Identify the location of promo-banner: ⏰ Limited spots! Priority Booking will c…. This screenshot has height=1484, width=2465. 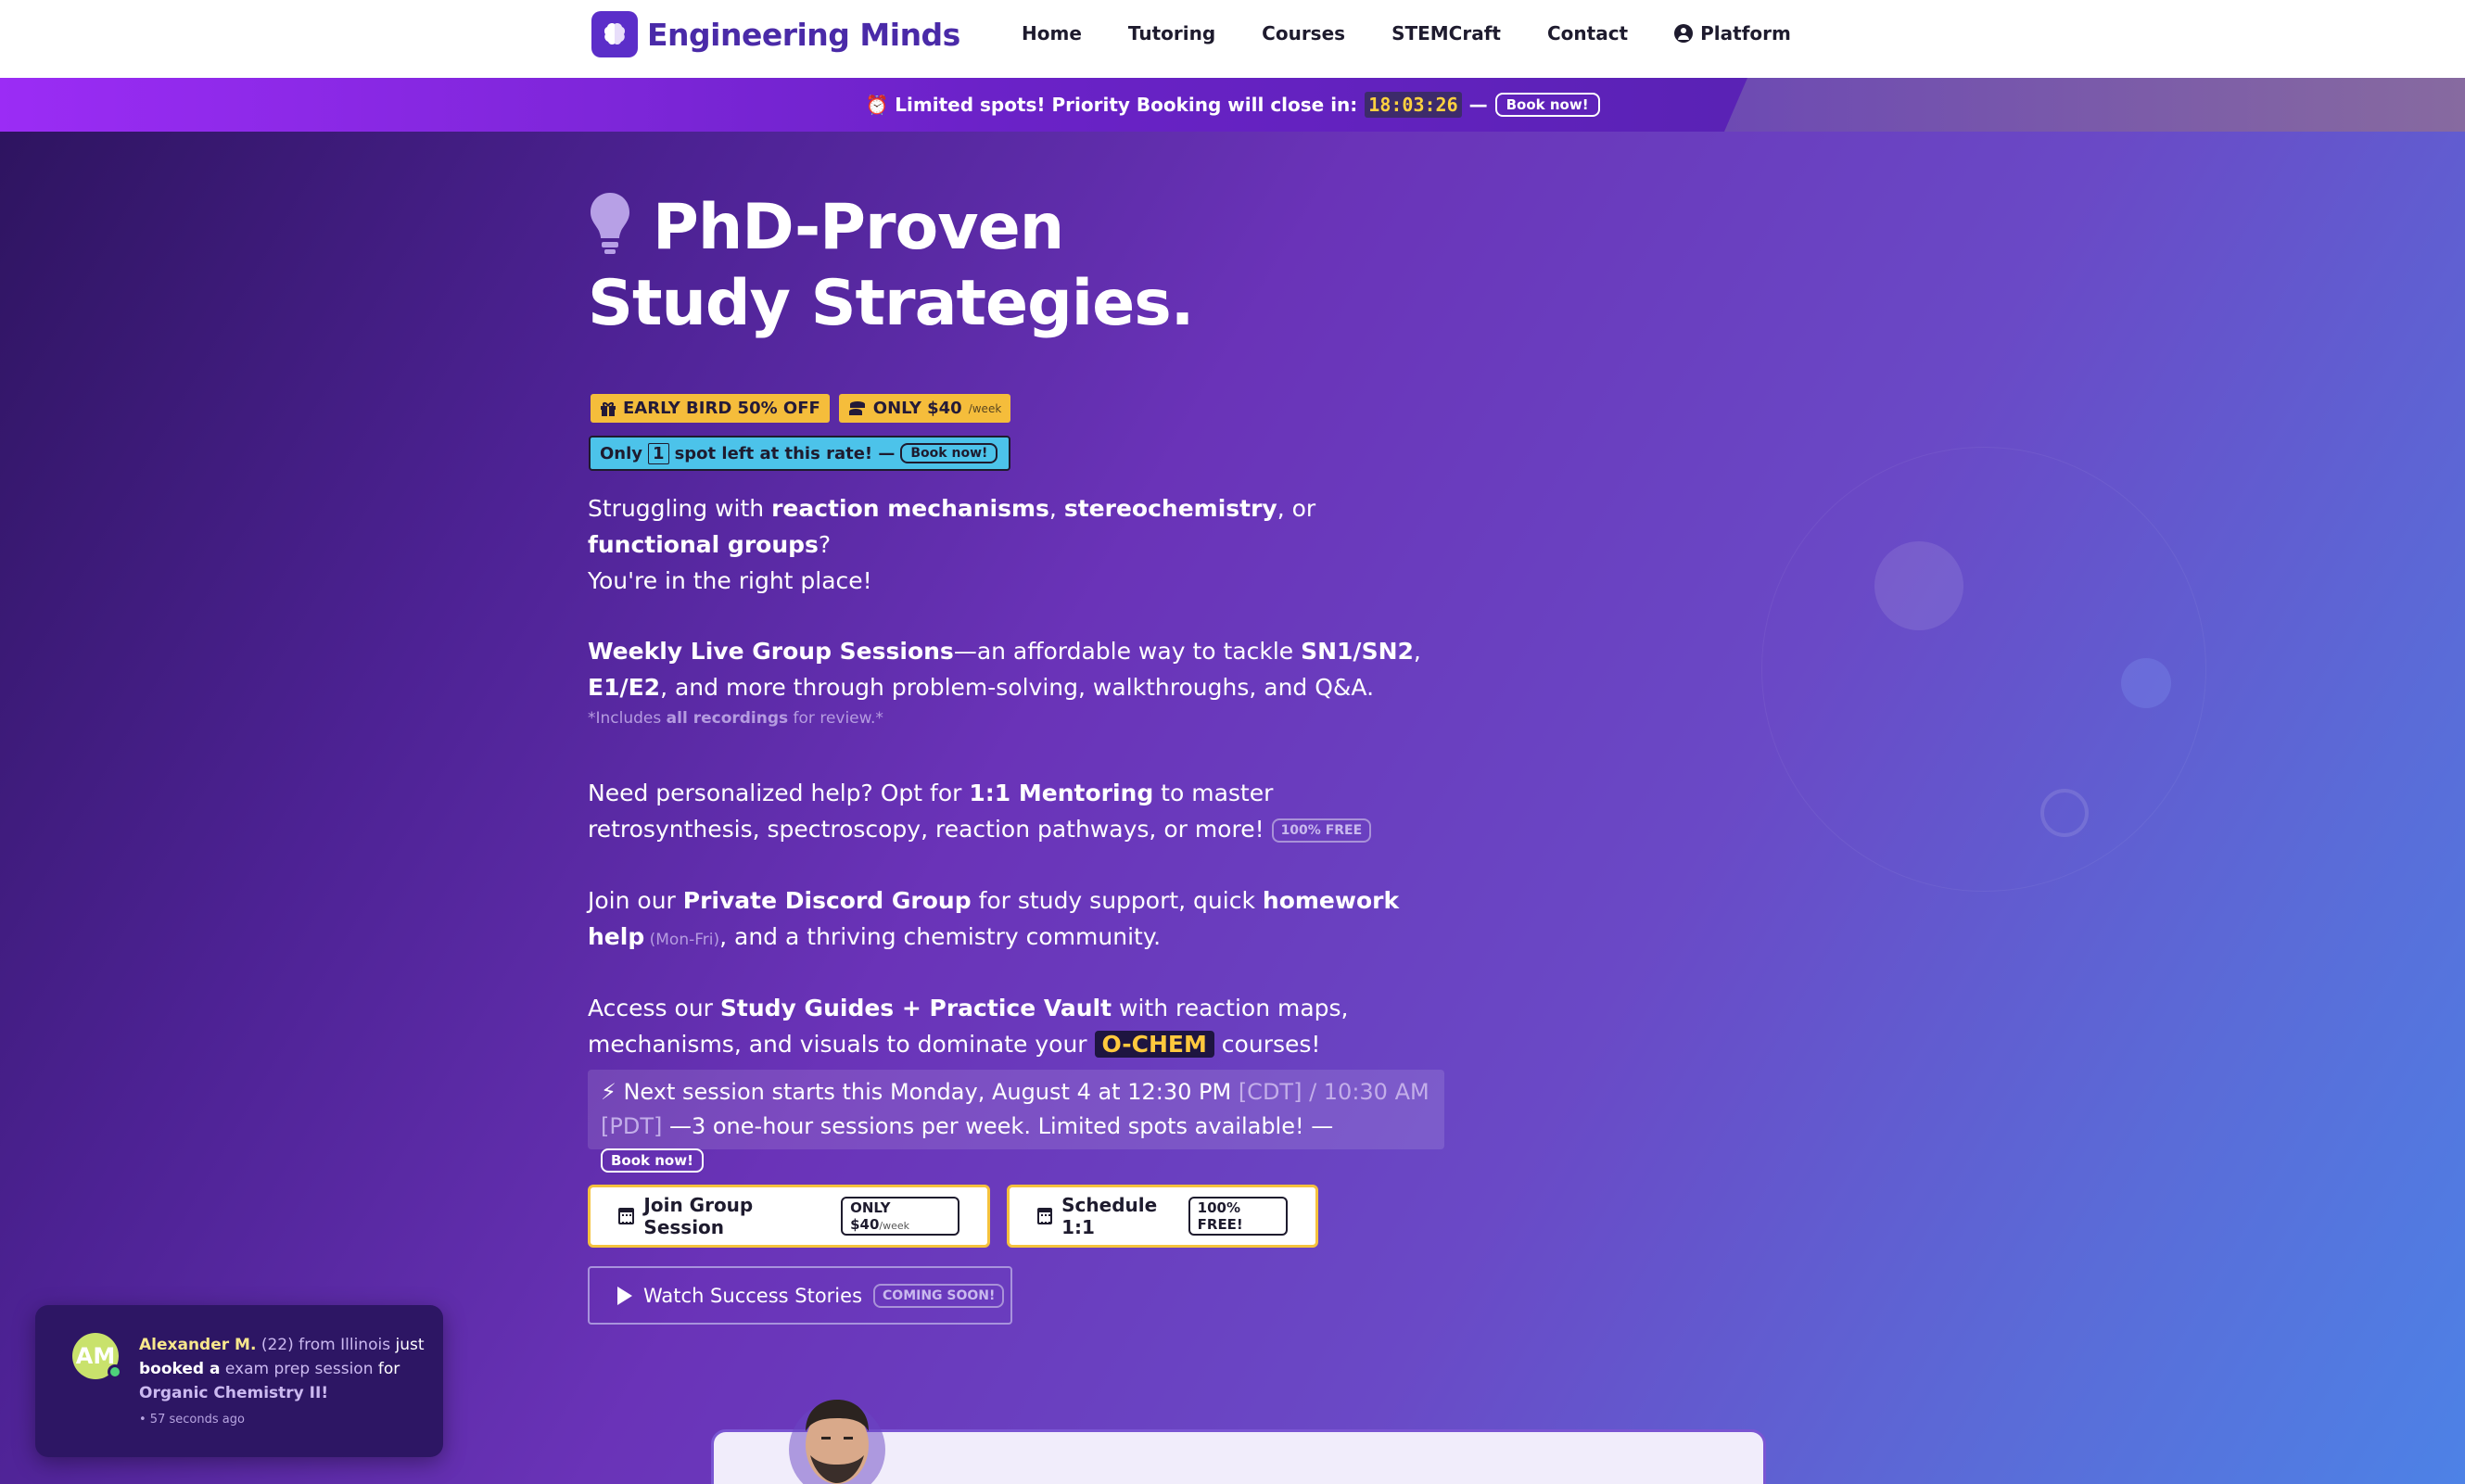
(1232, 105).